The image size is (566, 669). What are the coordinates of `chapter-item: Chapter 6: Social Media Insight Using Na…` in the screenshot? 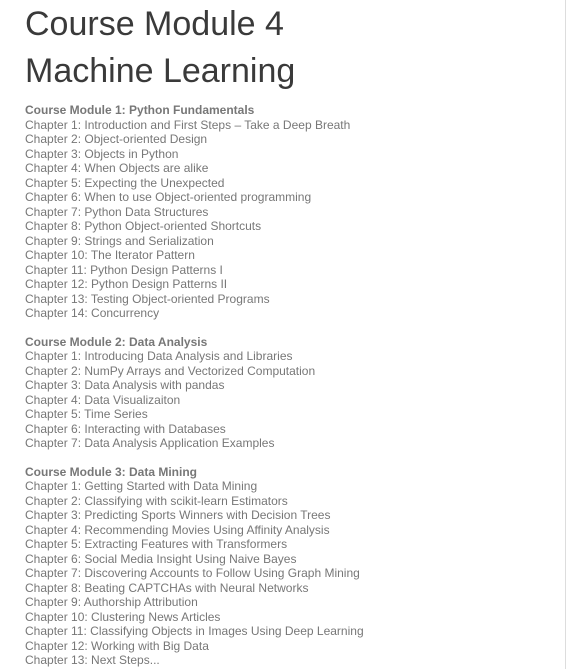 It's located at (161, 558).